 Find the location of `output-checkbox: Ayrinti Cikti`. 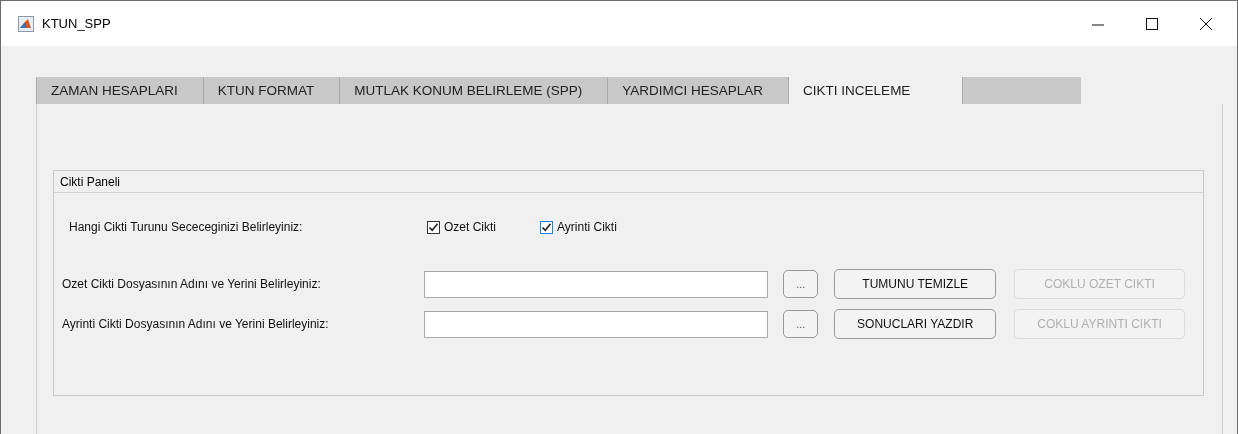

output-checkbox: Ayrinti Cikti is located at coordinates (578, 227).